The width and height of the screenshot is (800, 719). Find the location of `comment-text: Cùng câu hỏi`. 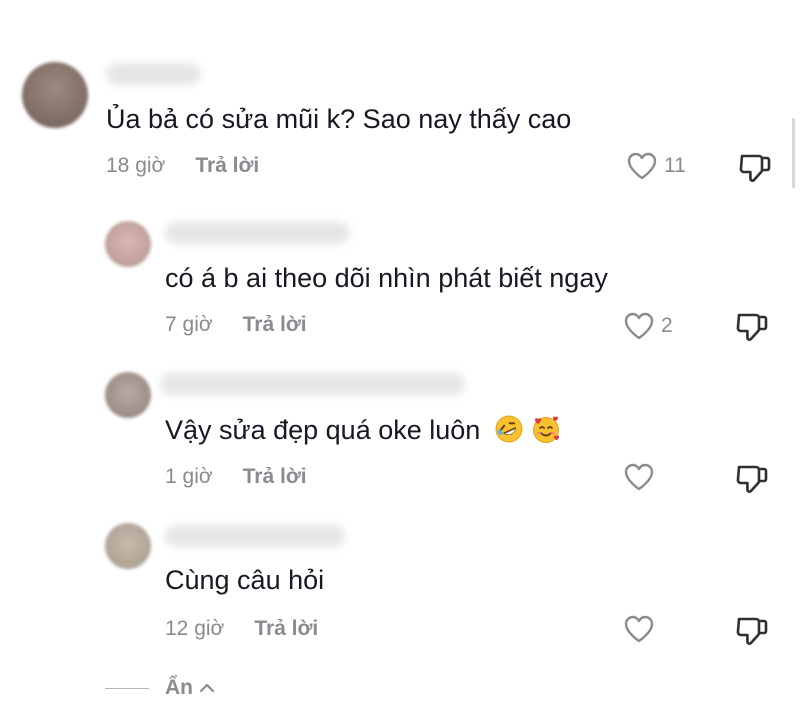

comment-text: Cùng câu hỏi is located at coordinates (245, 580).